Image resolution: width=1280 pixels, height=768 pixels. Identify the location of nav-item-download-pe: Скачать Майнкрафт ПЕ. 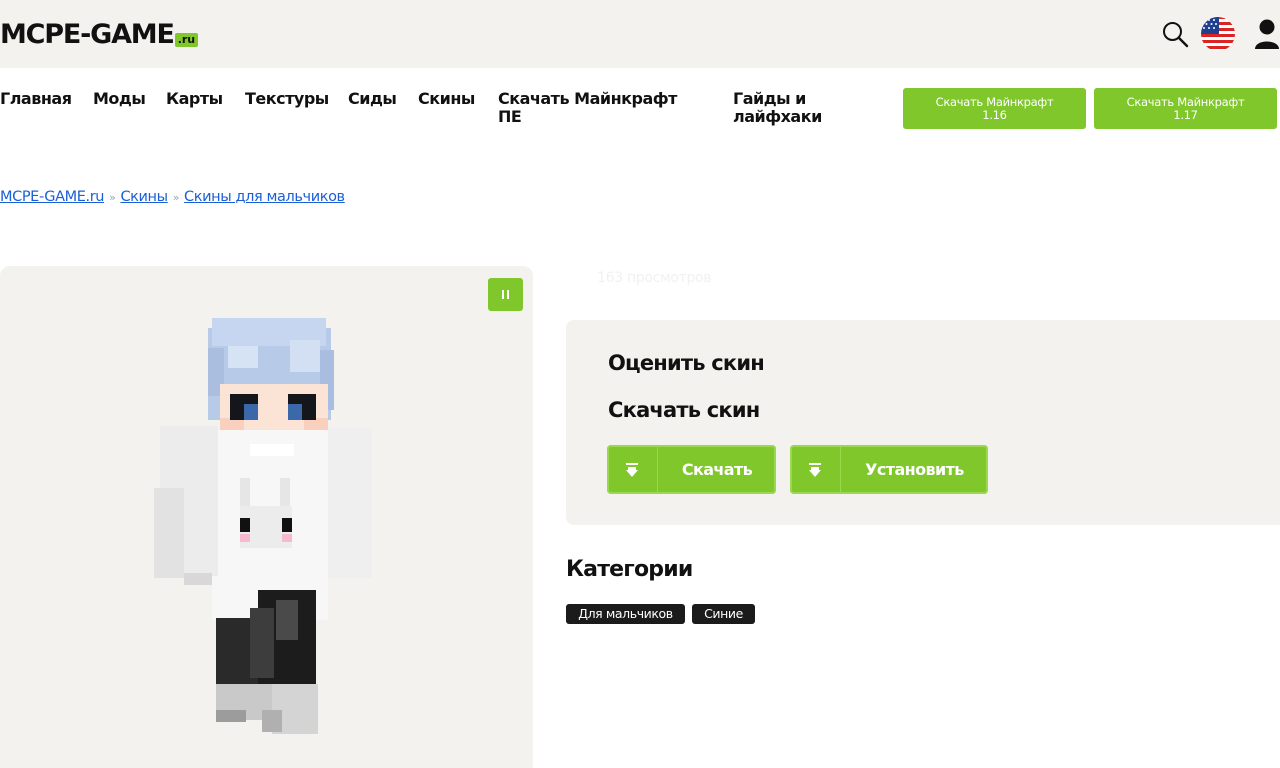
(587, 108).